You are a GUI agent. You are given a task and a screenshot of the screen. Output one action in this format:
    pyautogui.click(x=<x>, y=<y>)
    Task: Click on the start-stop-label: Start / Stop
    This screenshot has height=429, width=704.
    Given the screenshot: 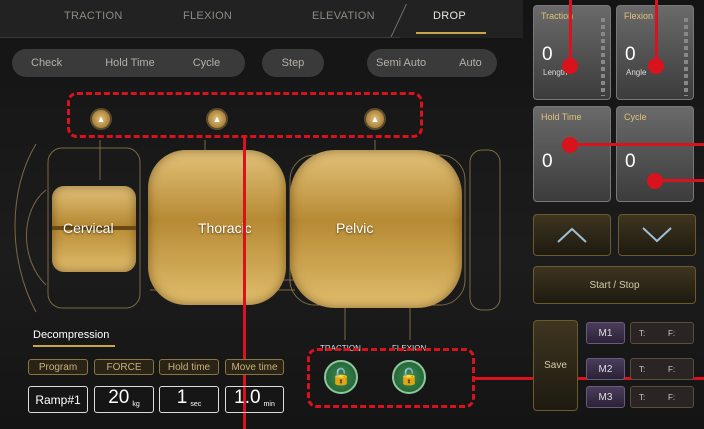 What is the action you would take?
    pyautogui.click(x=614, y=285)
    